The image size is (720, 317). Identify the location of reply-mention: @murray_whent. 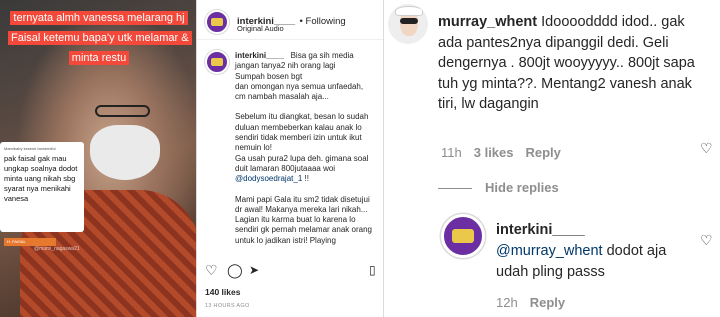
(549, 251).